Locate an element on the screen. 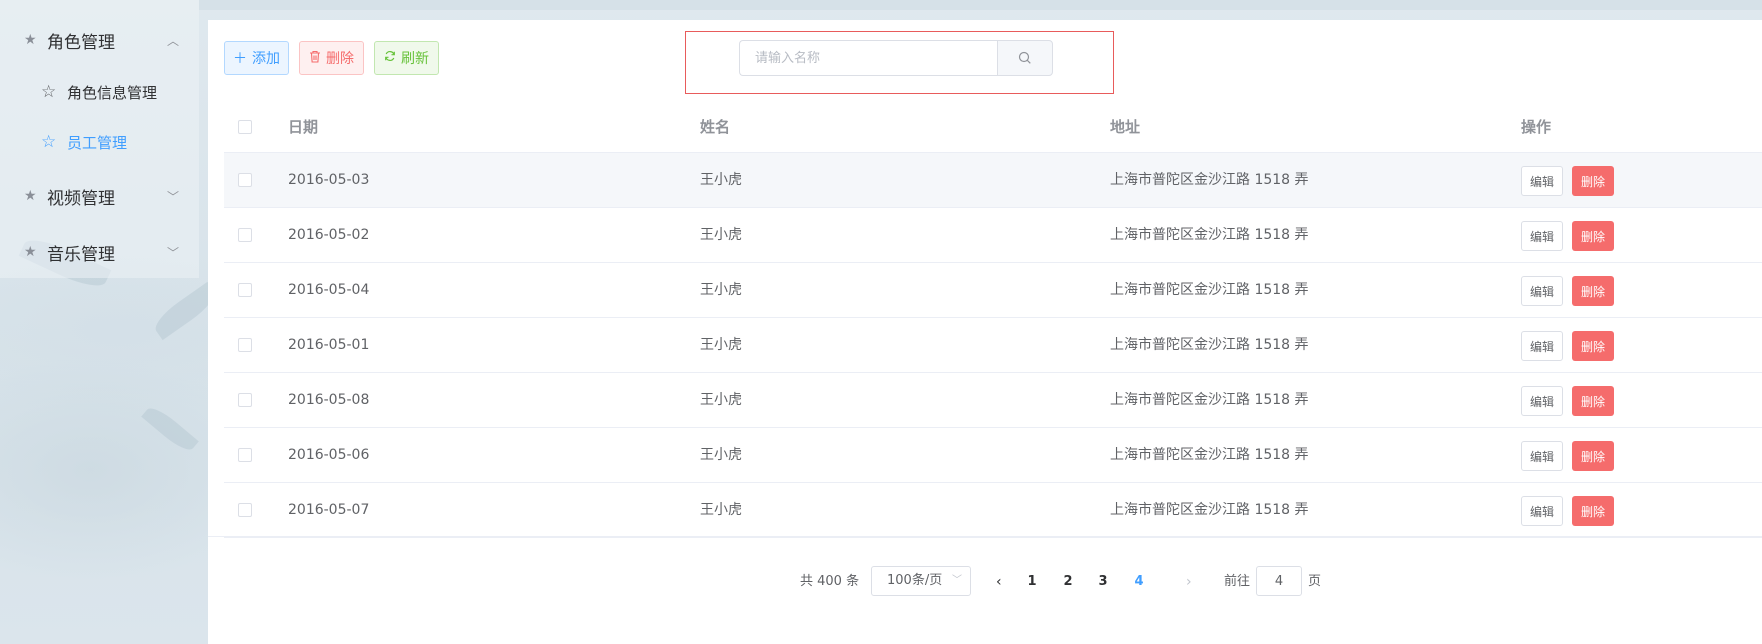 The image size is (1762, 644). page-button-4: 4 is located at coordinates (1139, 582).